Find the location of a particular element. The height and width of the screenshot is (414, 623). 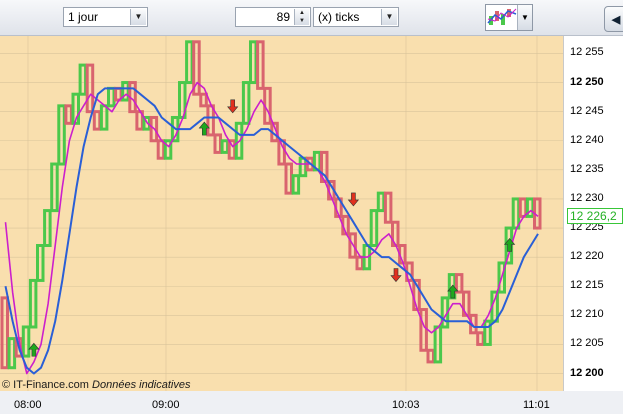

data-source-note: © IT-Finance.com Données indicatives is located at coordinates (96, 385).